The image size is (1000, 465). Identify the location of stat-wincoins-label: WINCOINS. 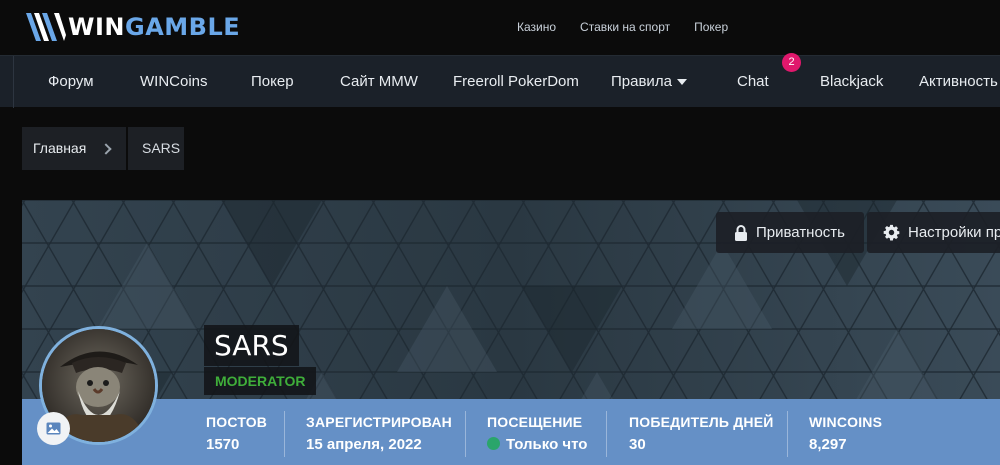
(846, 422).